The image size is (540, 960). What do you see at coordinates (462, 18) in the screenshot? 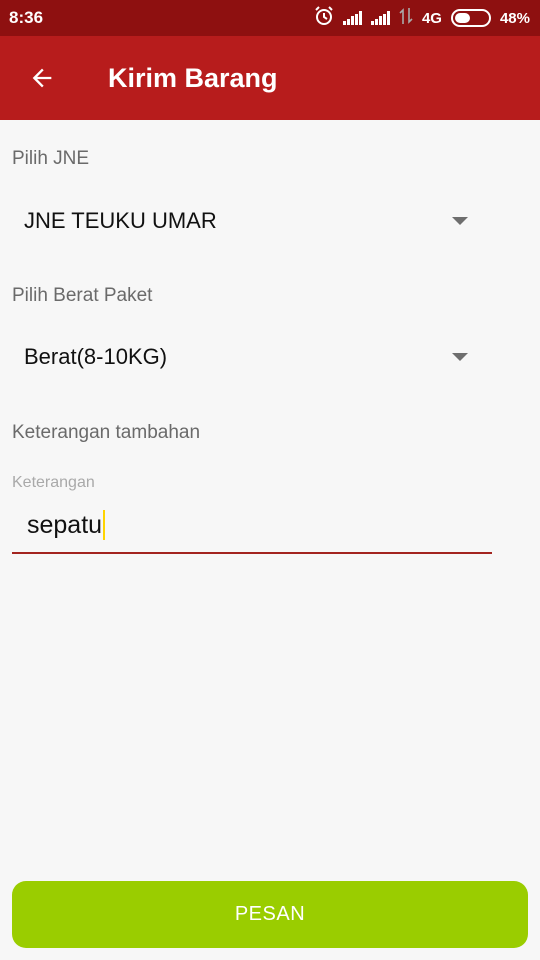
I see `battery-level` at bounding box center [462, 18].